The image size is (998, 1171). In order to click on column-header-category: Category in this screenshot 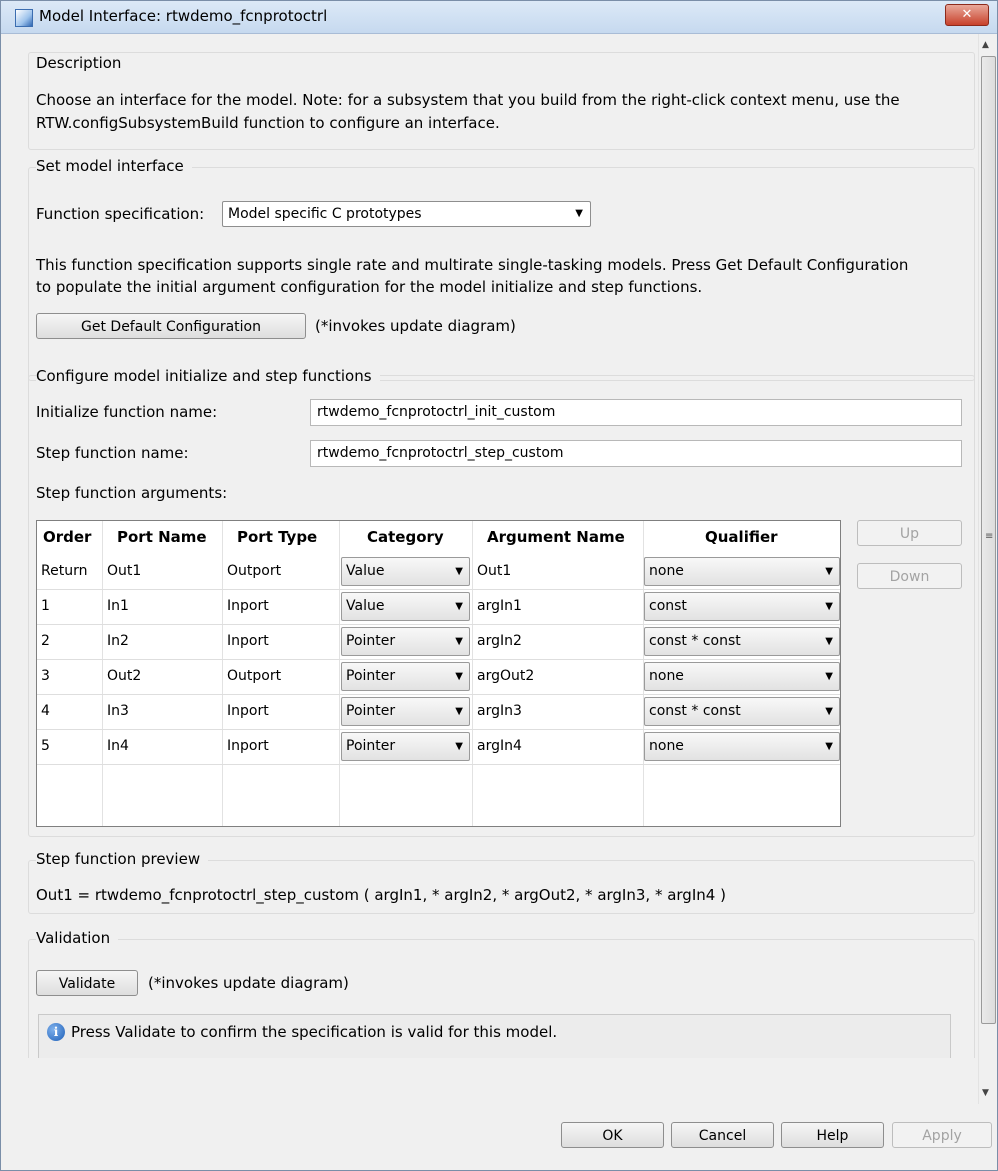, I will do `click(405, 537)`.